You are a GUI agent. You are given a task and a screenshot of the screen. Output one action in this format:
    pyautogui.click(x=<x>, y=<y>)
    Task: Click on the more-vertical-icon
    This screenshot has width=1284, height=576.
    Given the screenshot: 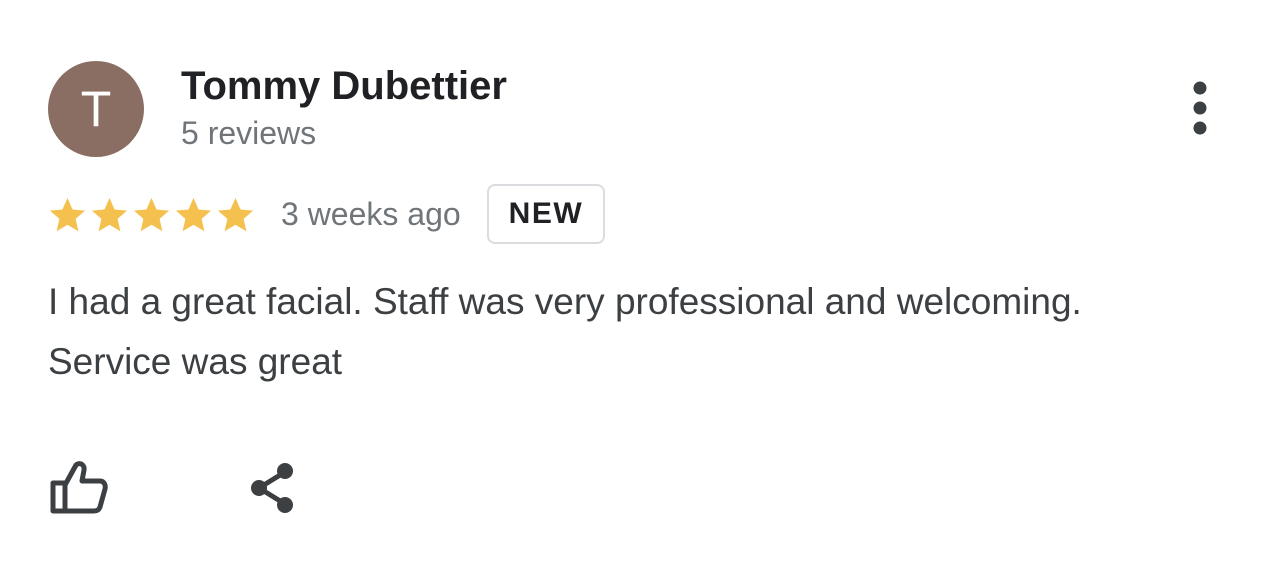 What is the action you would take?
    pyautogui.click(x=1200, y=108)
    